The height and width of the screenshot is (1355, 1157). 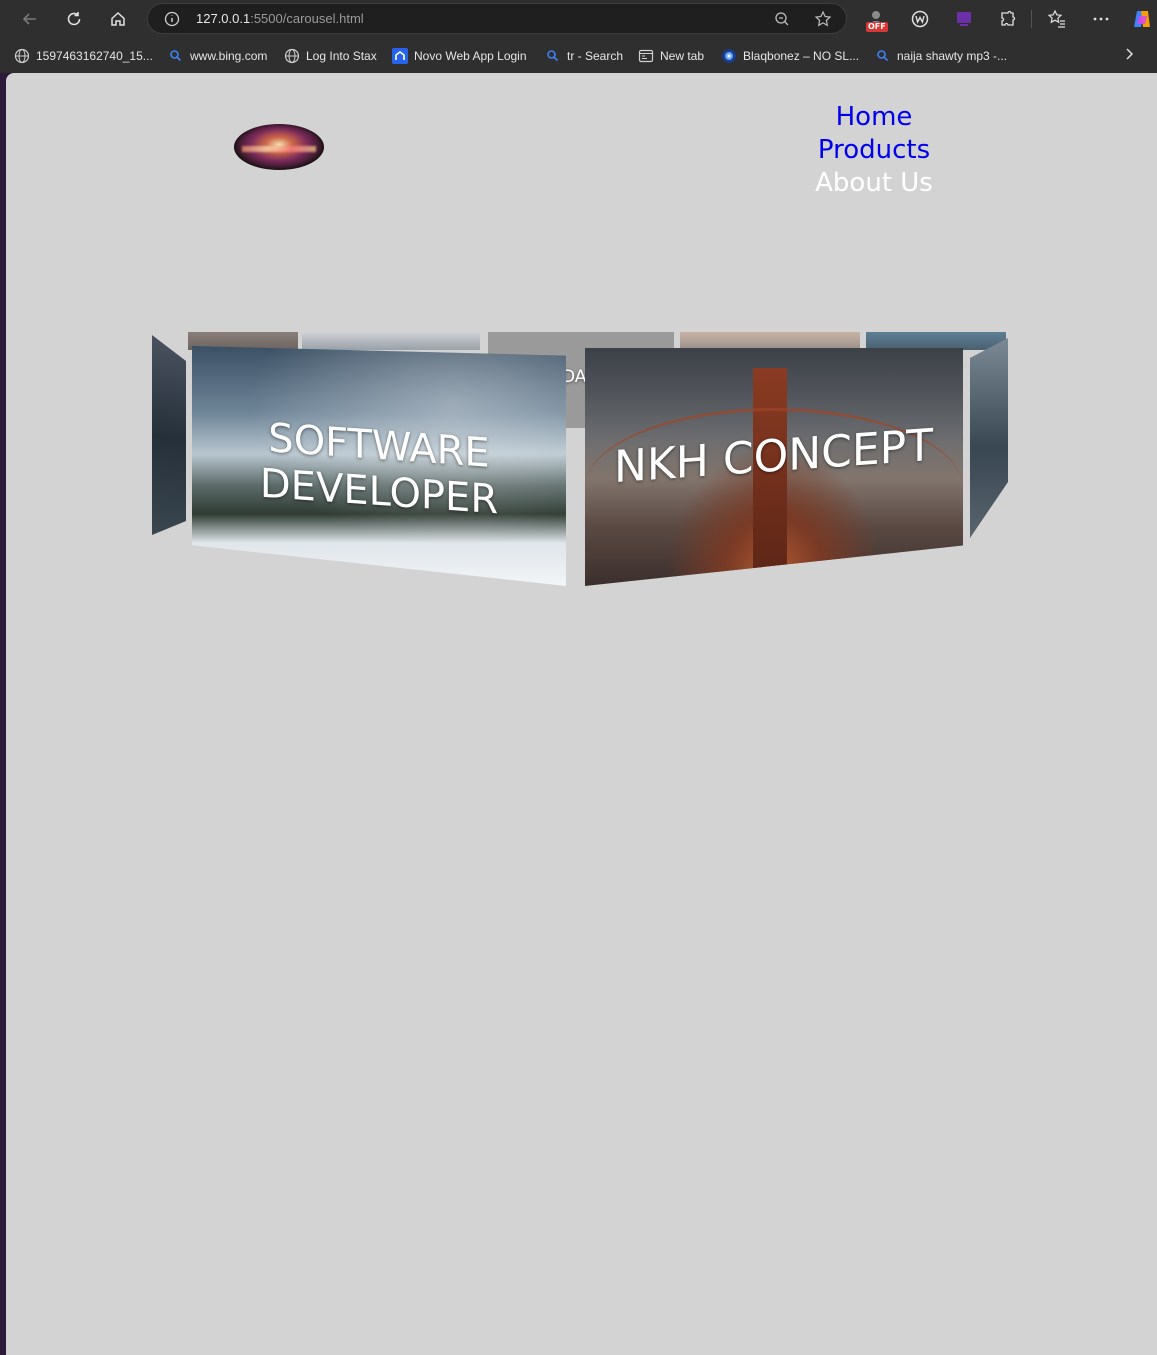 What do you see at coordinates (307, 18) in the screenshot?
I see `url-path: :5500/carousel.html` at bounding box center [307, 18].